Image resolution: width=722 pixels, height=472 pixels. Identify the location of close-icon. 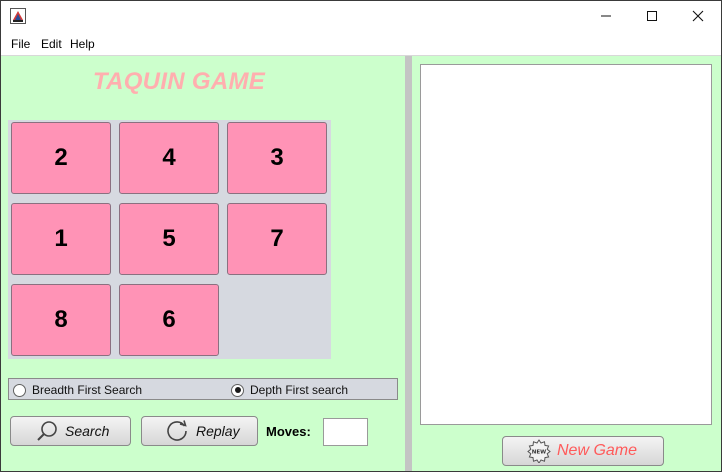
(698, 17).